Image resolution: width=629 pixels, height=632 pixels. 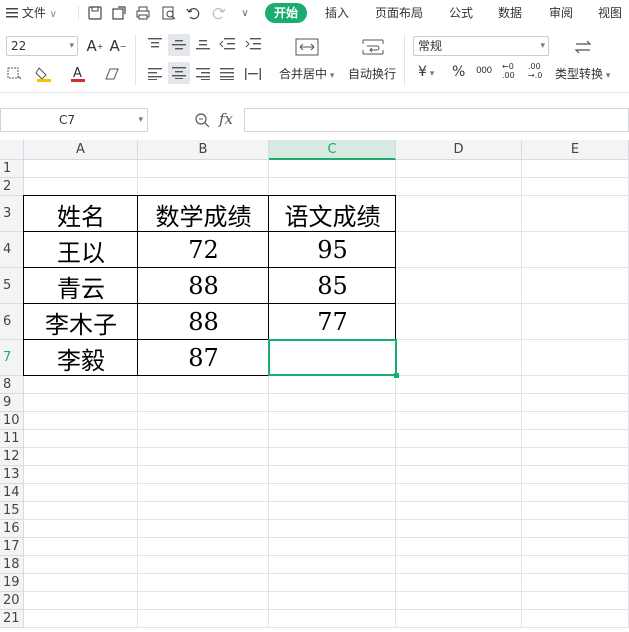 I want to click on justify-icon, so click(x=227, y=74).